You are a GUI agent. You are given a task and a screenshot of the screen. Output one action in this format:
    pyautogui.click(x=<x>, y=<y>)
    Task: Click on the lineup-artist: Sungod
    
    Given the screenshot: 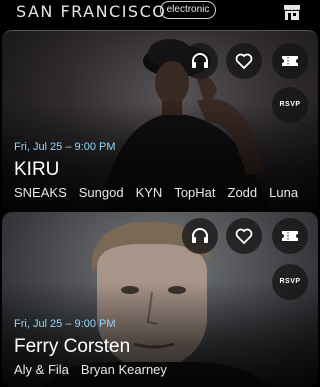 What is the action you would take?
    pyautogui.click(x=101, y=192)
    